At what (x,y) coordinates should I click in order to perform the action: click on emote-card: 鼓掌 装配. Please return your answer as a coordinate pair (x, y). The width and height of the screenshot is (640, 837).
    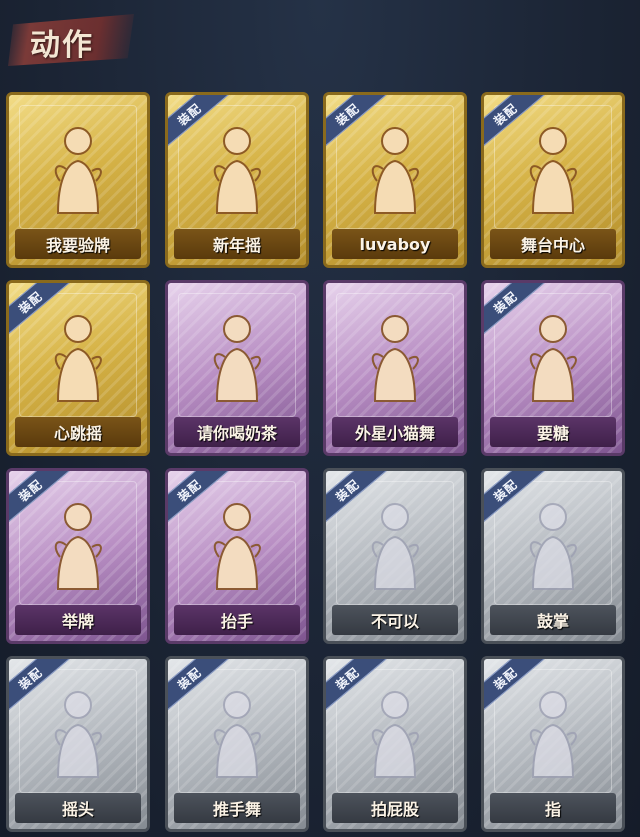
    Looking at the image, I should click on (553, 556).